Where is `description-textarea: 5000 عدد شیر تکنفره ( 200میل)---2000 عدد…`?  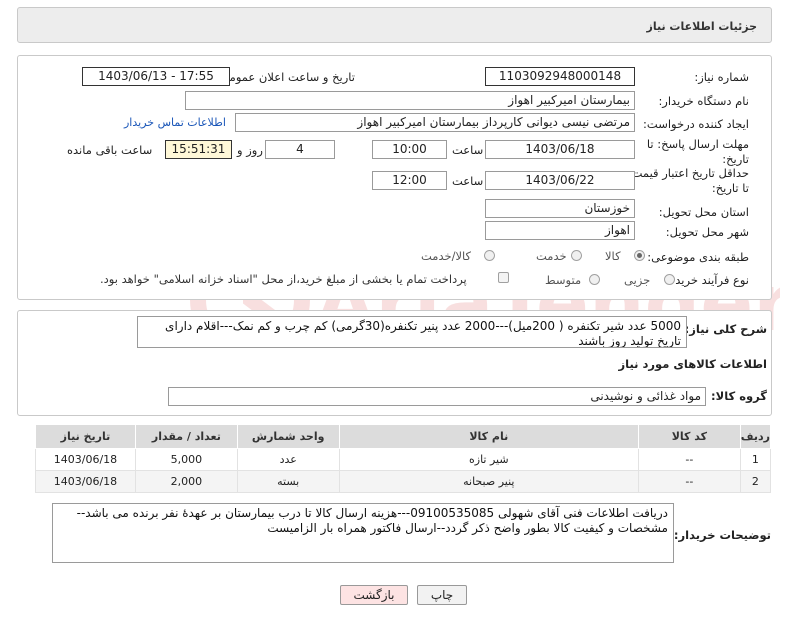
description-textarea: 5000 عدد شیر تکنفره ( 200میل)---2000 عدد… is located at coordinates (412, 332).